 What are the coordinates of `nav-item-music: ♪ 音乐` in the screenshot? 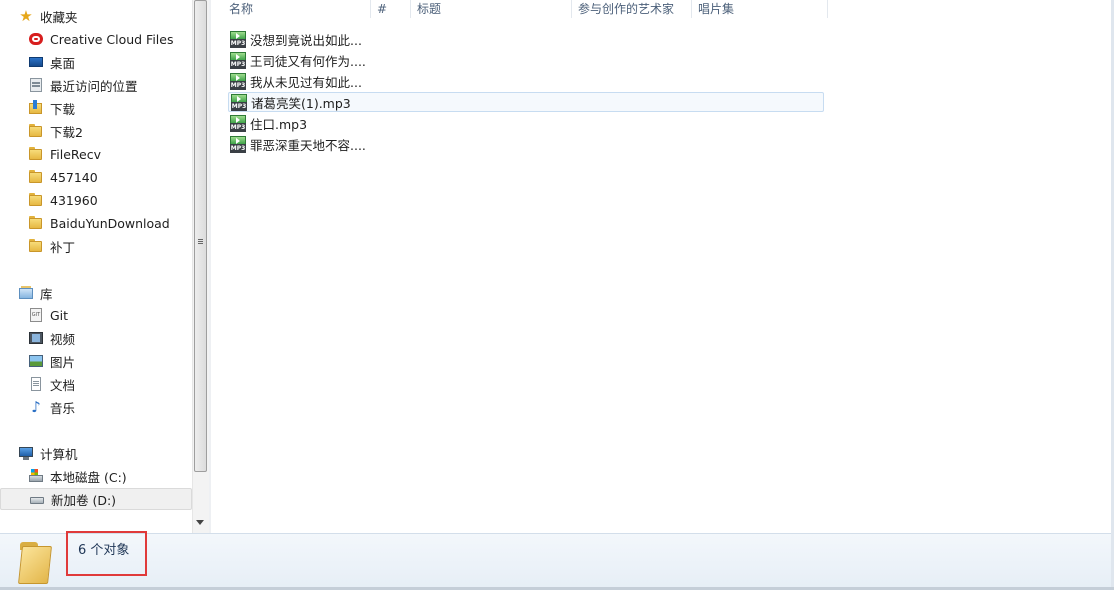 It's located at (96, 407).